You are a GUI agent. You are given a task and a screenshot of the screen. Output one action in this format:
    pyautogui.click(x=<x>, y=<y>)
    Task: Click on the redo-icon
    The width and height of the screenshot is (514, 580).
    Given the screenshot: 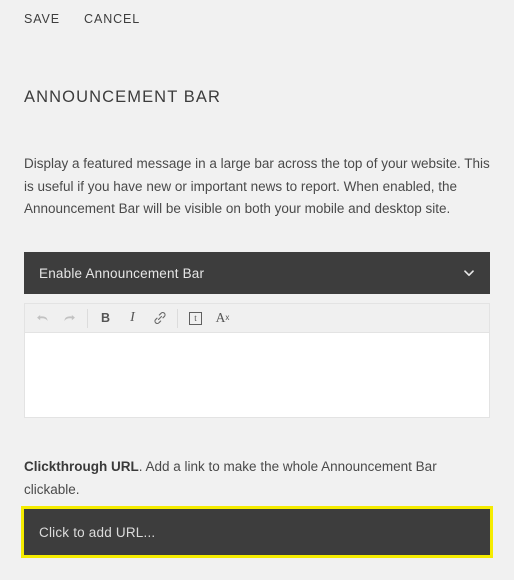 What is the action you would take?
    pyautogui.click(x=69, y=318)
    